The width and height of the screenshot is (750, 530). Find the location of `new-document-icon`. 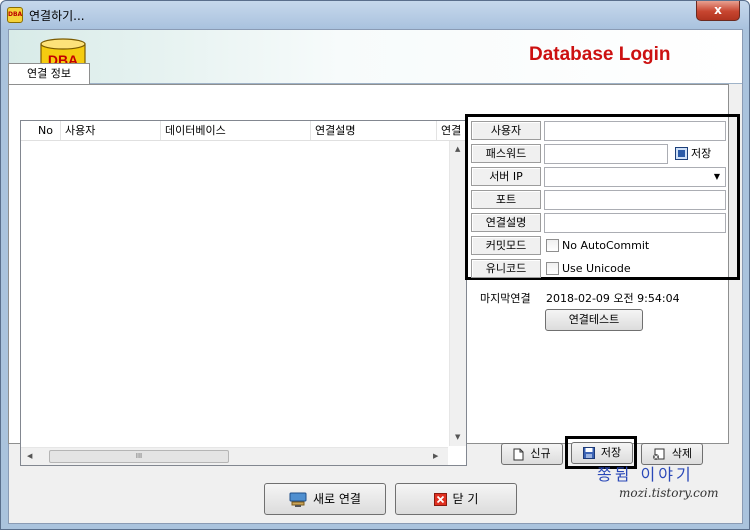

new-document-icon is located at coordinates (518, 454).